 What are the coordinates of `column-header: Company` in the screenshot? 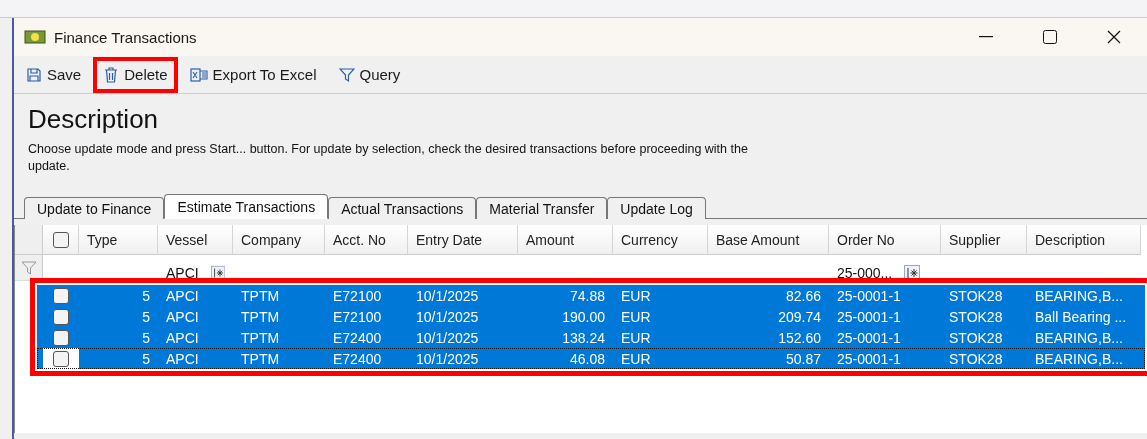 It's located at (279, 240).